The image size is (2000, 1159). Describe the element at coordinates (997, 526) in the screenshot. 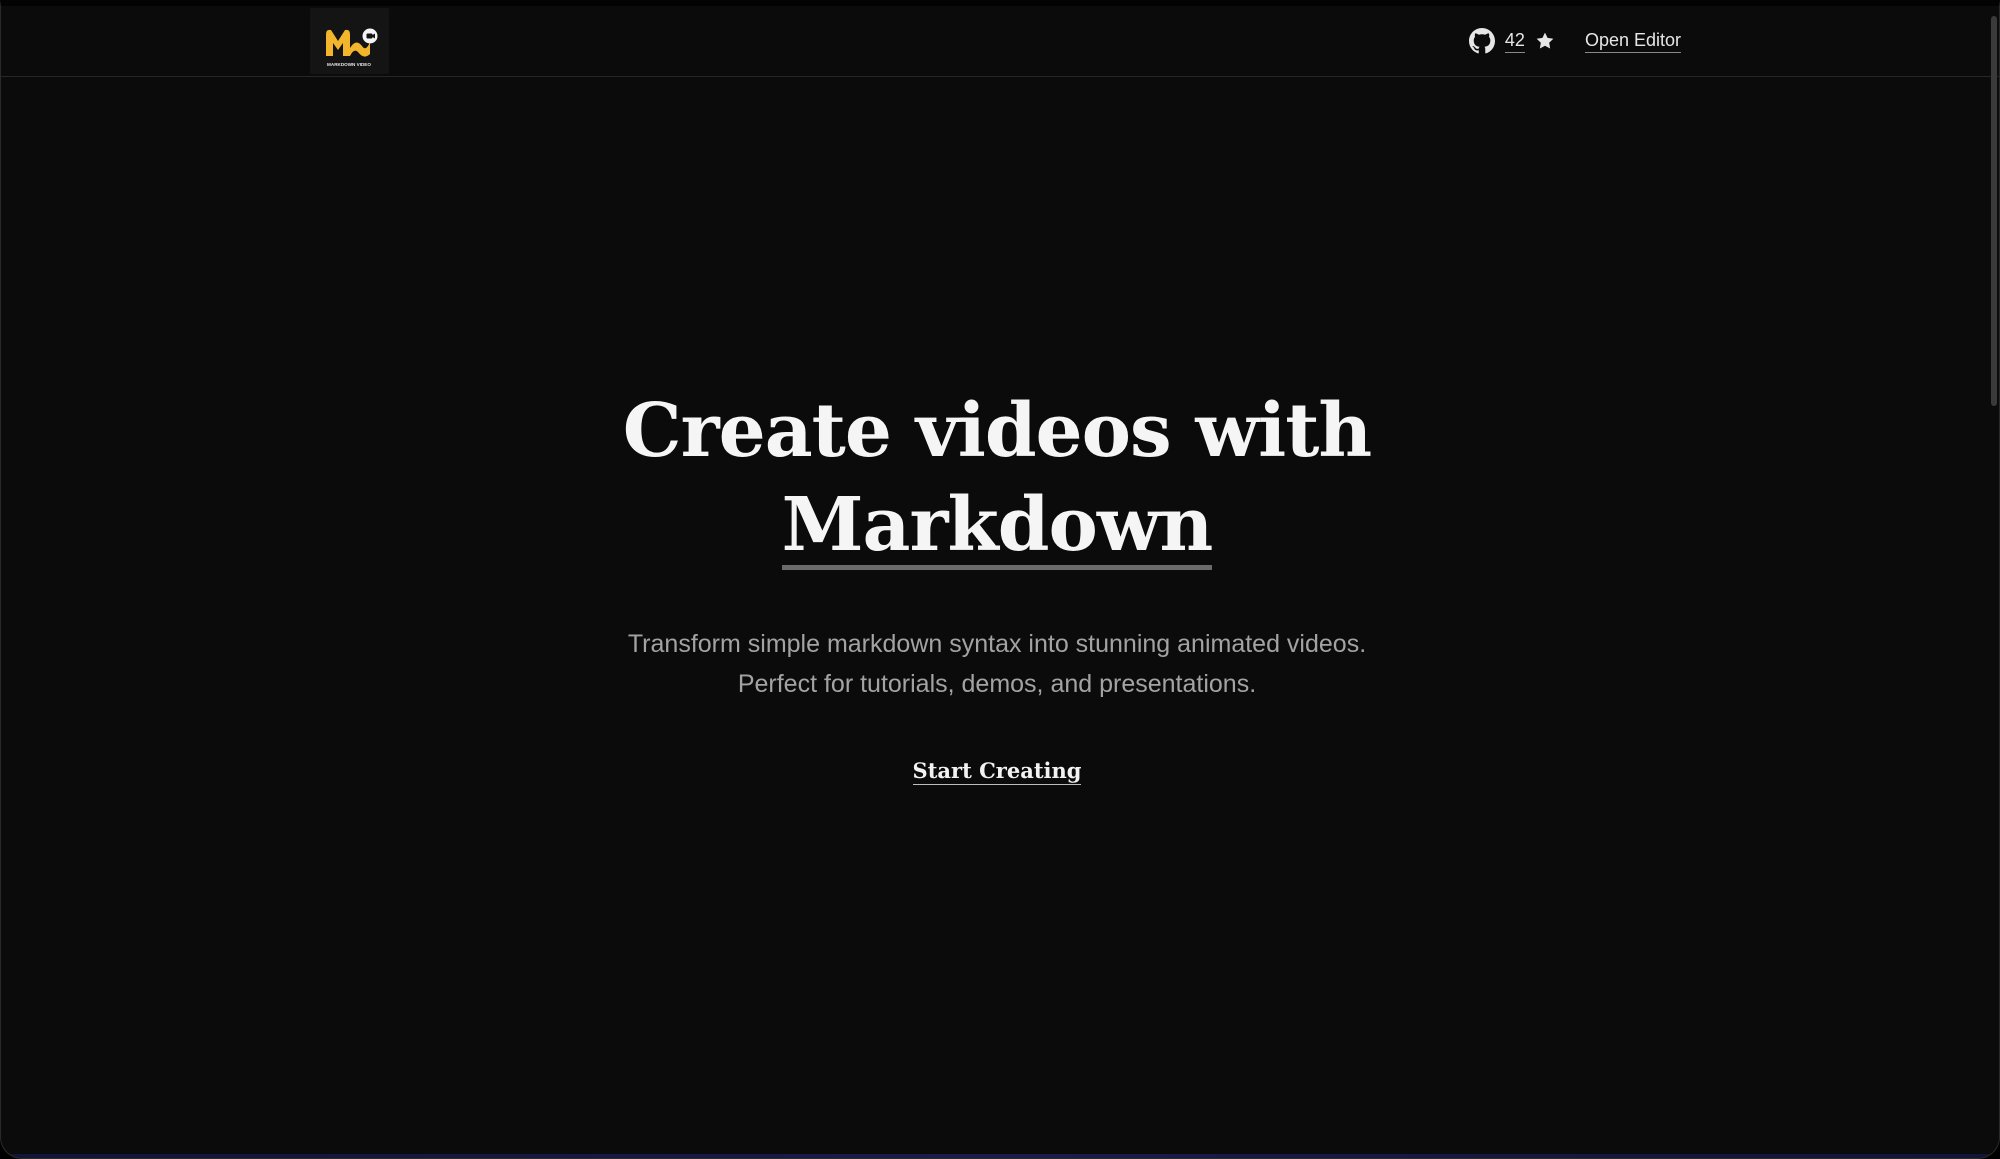

I see `headline-accent-markdown: Markdown` at that location.